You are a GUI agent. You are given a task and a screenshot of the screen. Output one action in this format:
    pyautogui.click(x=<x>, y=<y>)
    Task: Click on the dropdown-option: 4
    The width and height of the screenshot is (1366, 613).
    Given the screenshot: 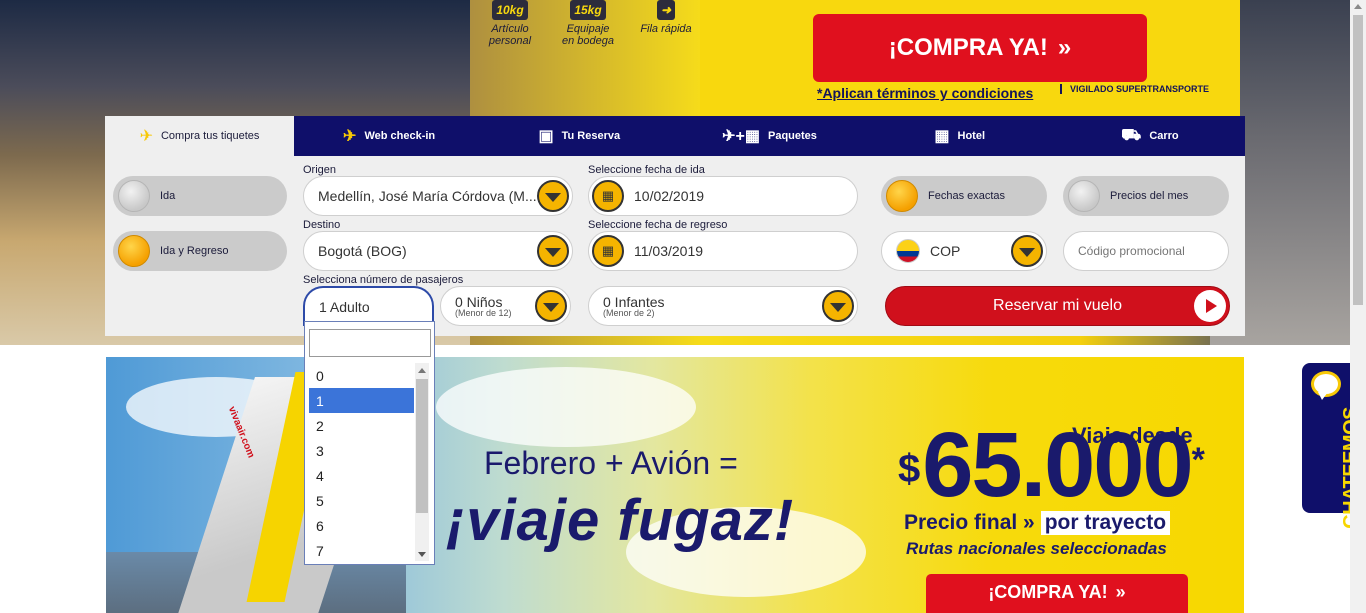 What is the action you would take?
    pyautogui.click(x=361, y=475)
    